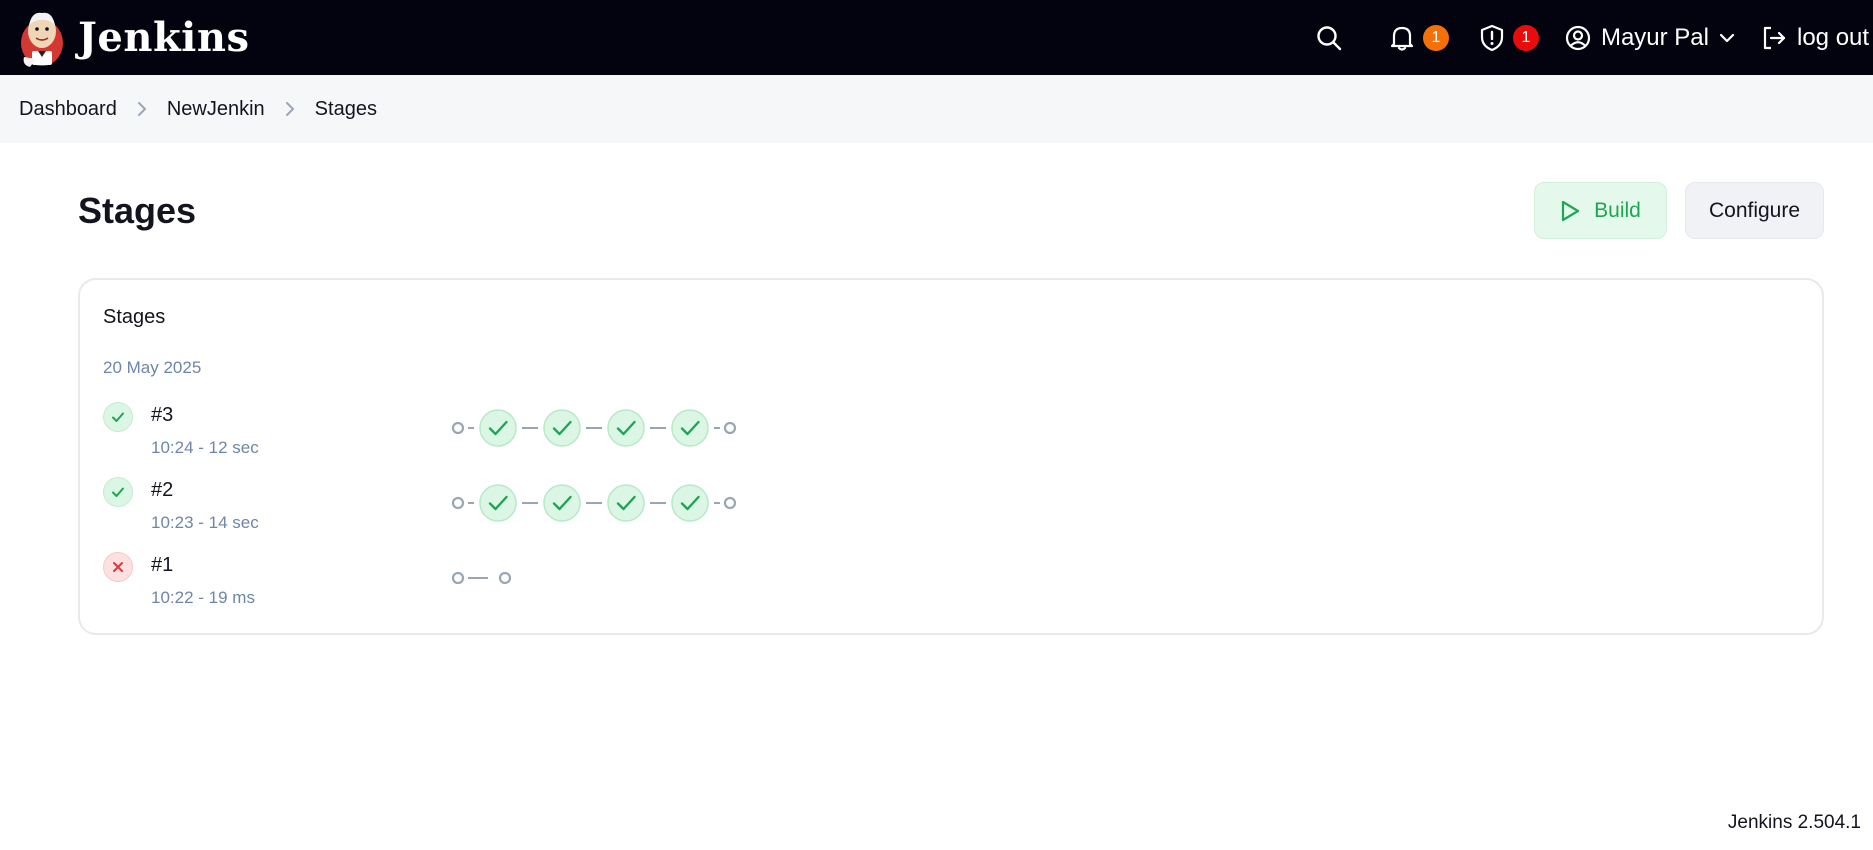 The height and width of the screenshot is (850, 1873). What do you see at coordinates (1402, 38) in the screenshot?
I see `bell-icon` at bounding box center [1402, 38].